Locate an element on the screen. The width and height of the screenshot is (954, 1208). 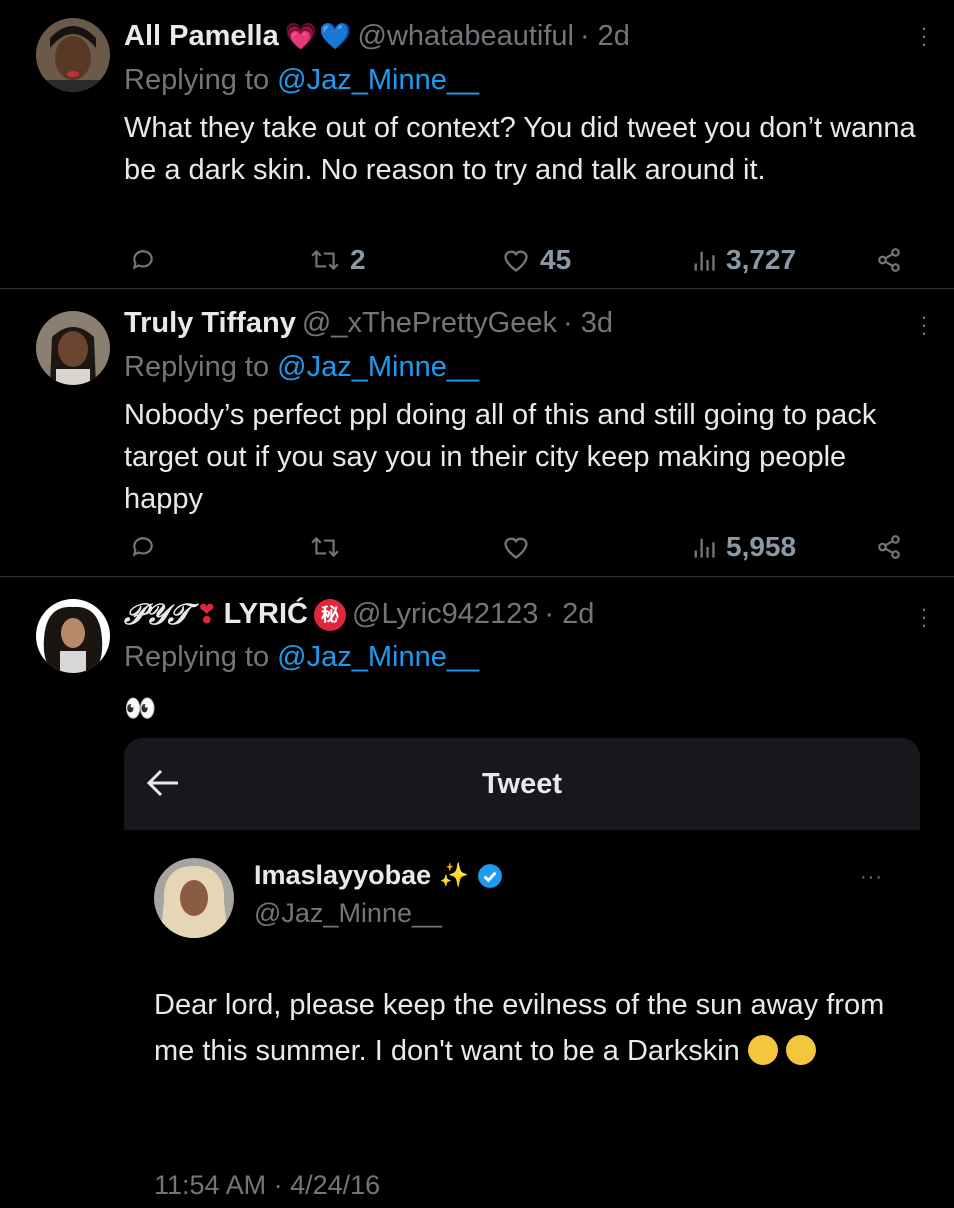
verified-icon is located at coordinates (490, 875).